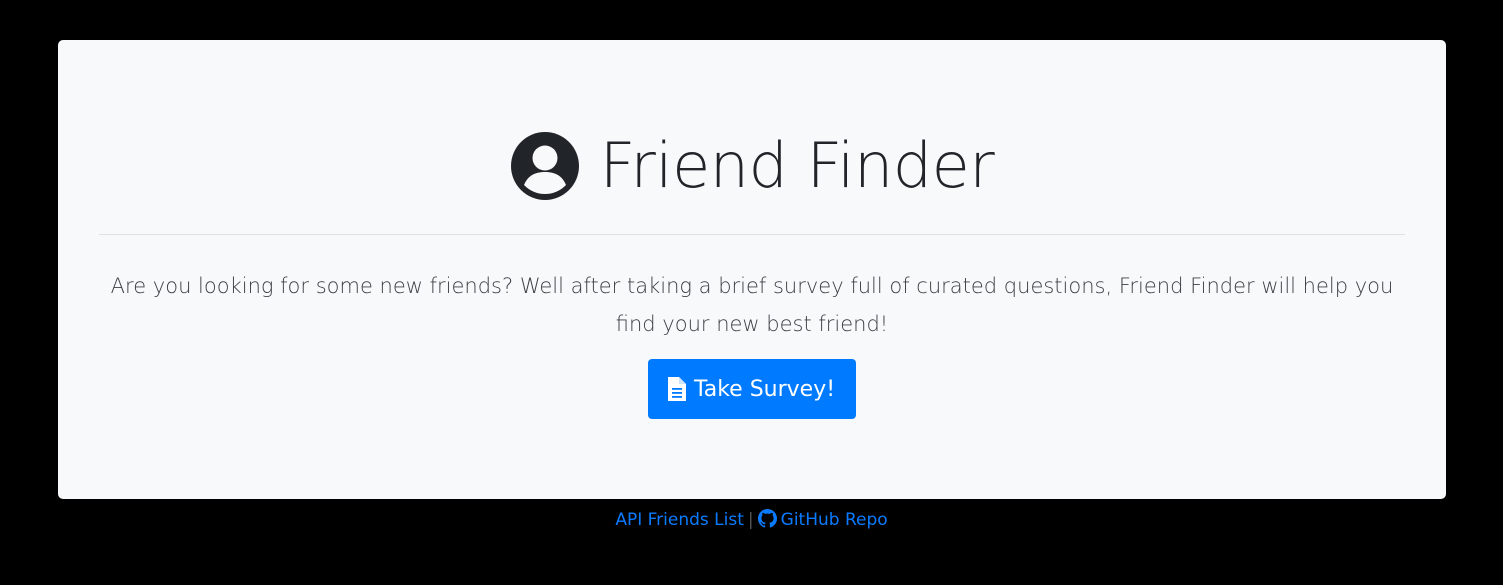 This screenshot has height=585, width=1503. I want to click on take-survey-label: Take Survey!, so click(764, 389).